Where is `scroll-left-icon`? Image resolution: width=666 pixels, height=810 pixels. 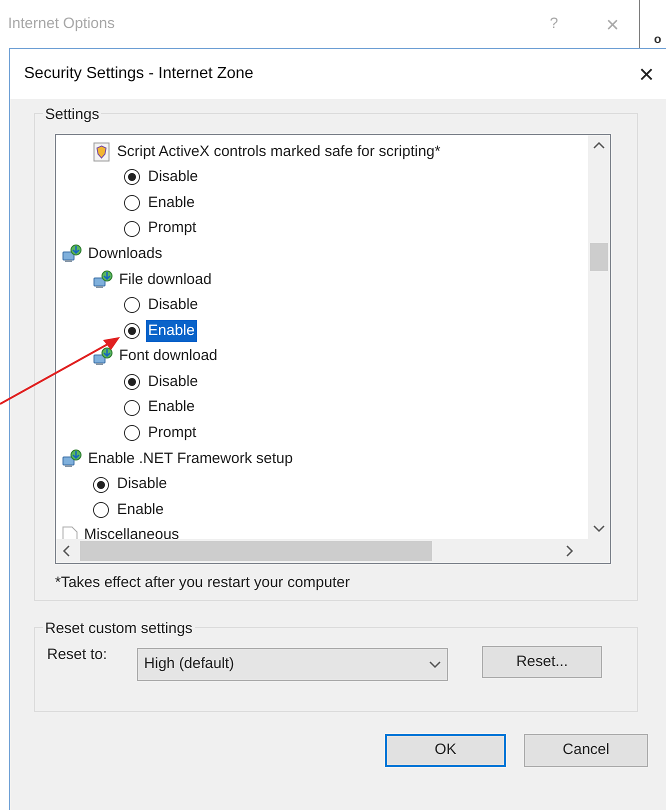
scroll-left-icon is located at coordinates (66, 551).